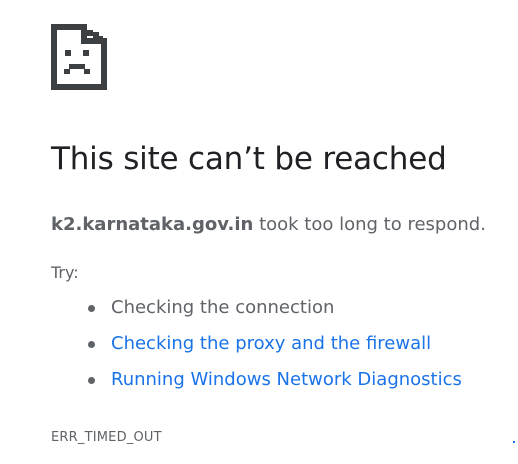 The image size is (518, 464). Describe the element at coordinates (271, 343) in the screenshot. I see `proxy-firewall-link: Checking the proxy and the firewall` at that location.